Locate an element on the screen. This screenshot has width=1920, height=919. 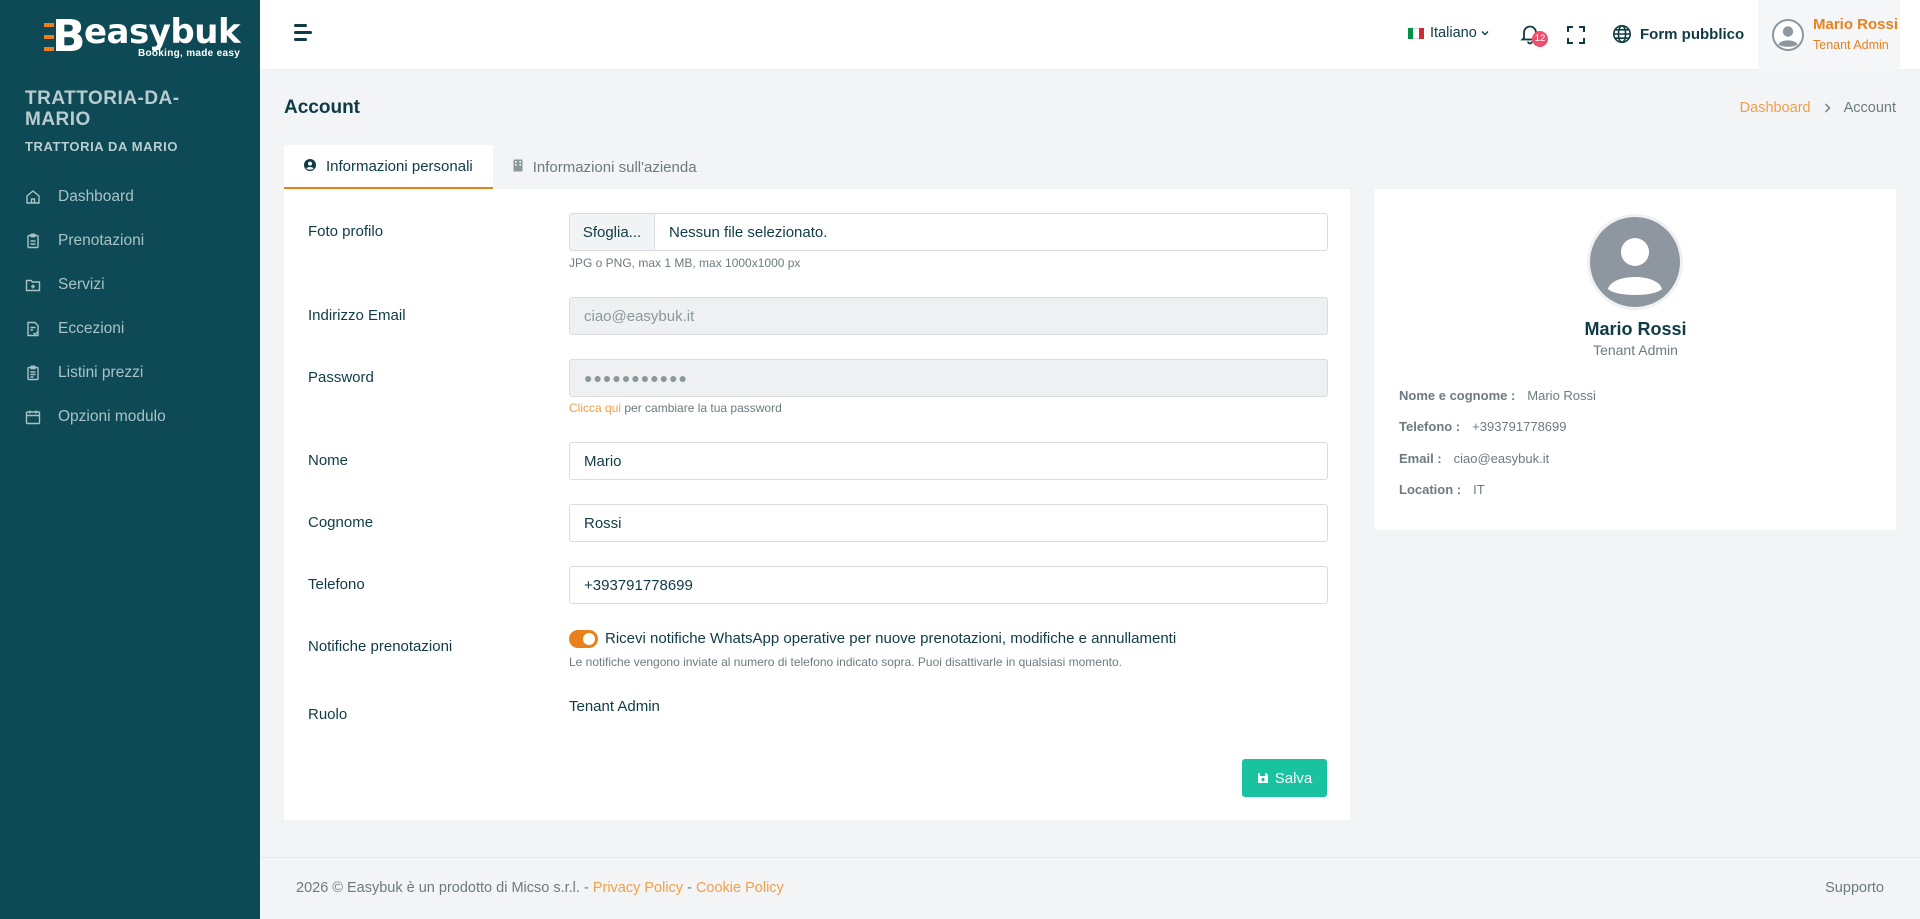
language-selector: Italiano is located at coordinates (1448, 33).